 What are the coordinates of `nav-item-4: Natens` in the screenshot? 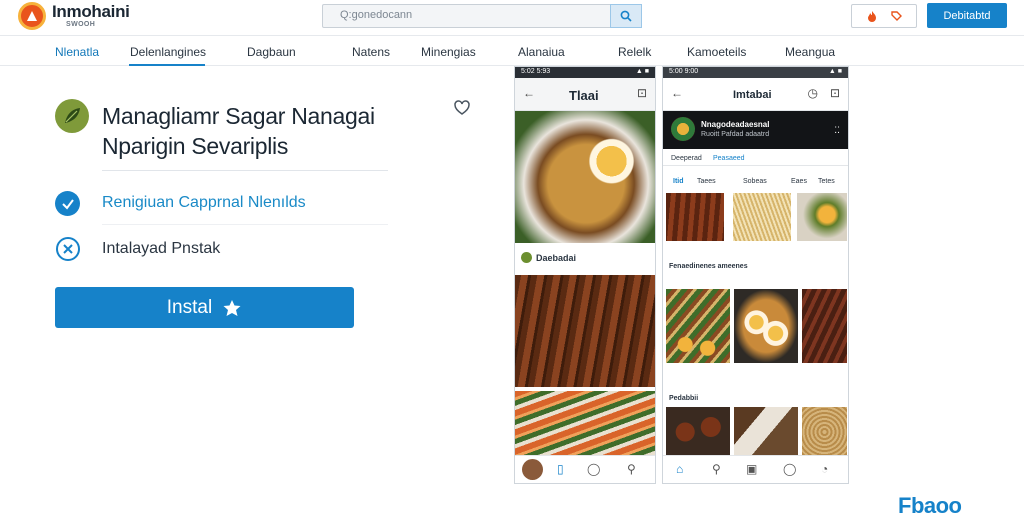 It's located at (371, 52).